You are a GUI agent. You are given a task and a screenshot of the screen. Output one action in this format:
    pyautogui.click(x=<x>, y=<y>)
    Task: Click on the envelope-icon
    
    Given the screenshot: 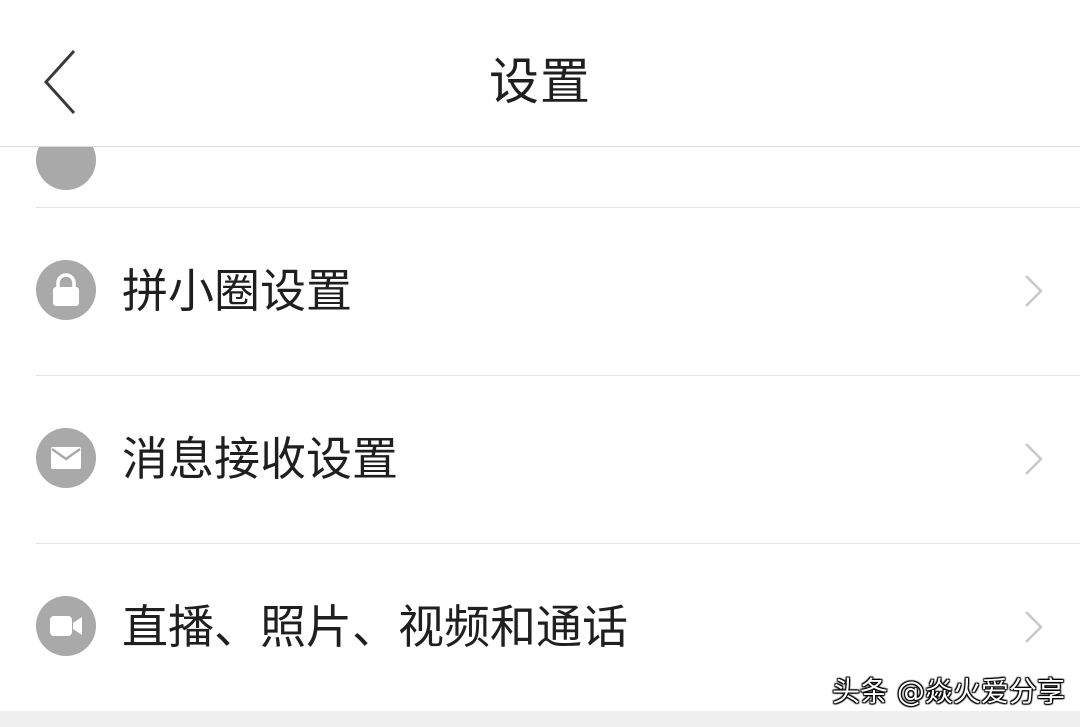 What is the action you would take?
    pyautogui.click(x=66, y=458)
    